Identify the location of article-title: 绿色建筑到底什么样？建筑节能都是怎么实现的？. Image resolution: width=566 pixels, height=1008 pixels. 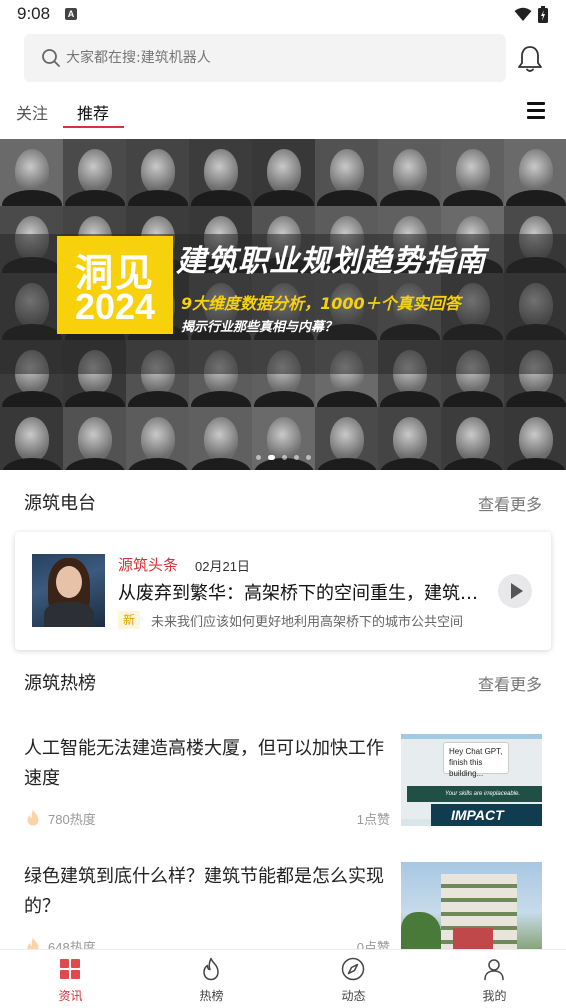
(204, 891).